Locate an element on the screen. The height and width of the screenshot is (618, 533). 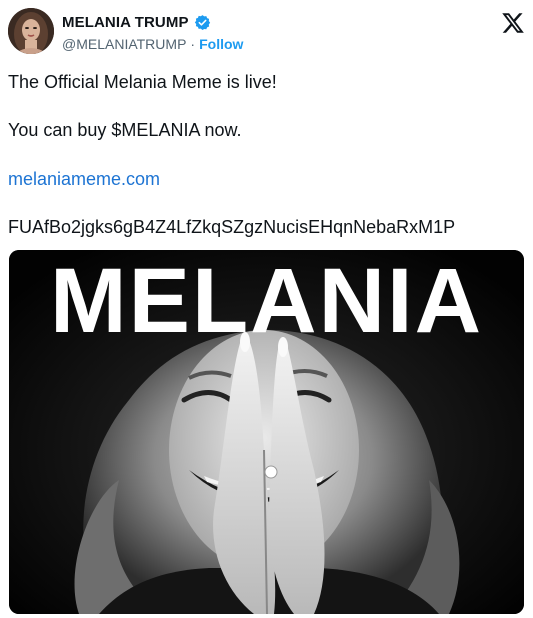
follow-button: Follow is located at coordinates (221, 44).